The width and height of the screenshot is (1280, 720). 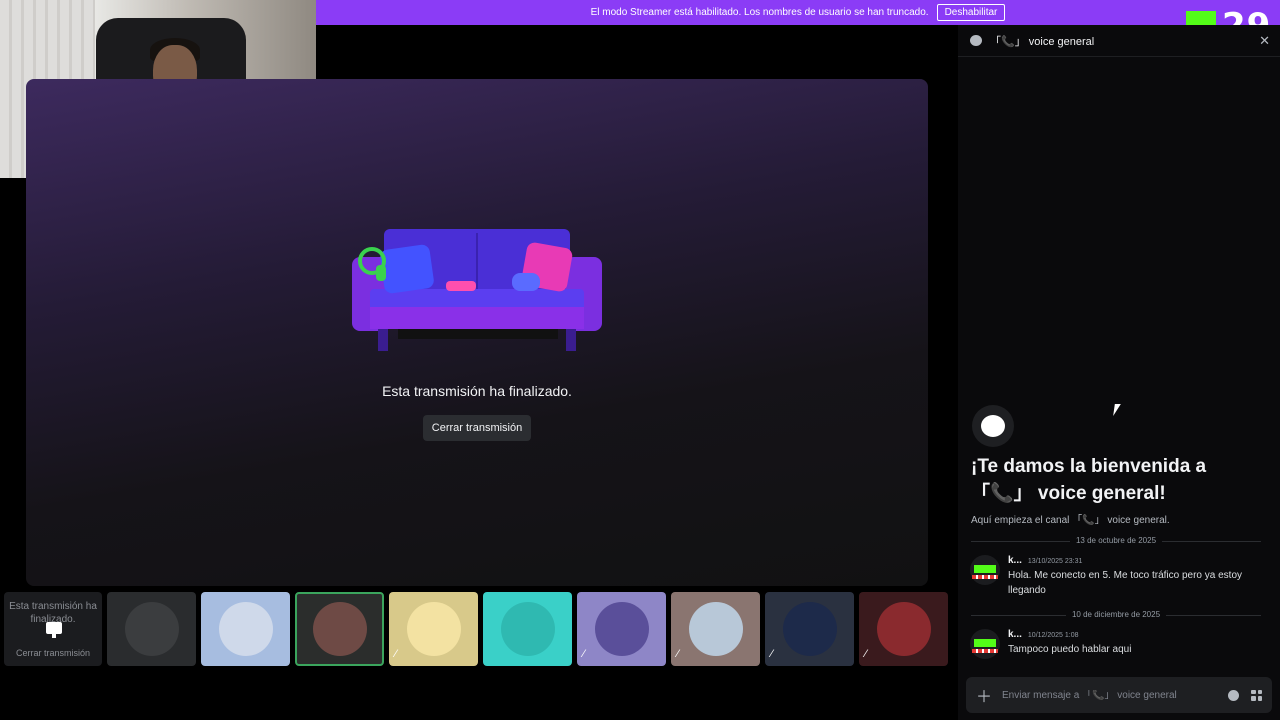 I want to click on date-separator-label: 10 de diciembre de 2025, so click(x=1116, y=614).